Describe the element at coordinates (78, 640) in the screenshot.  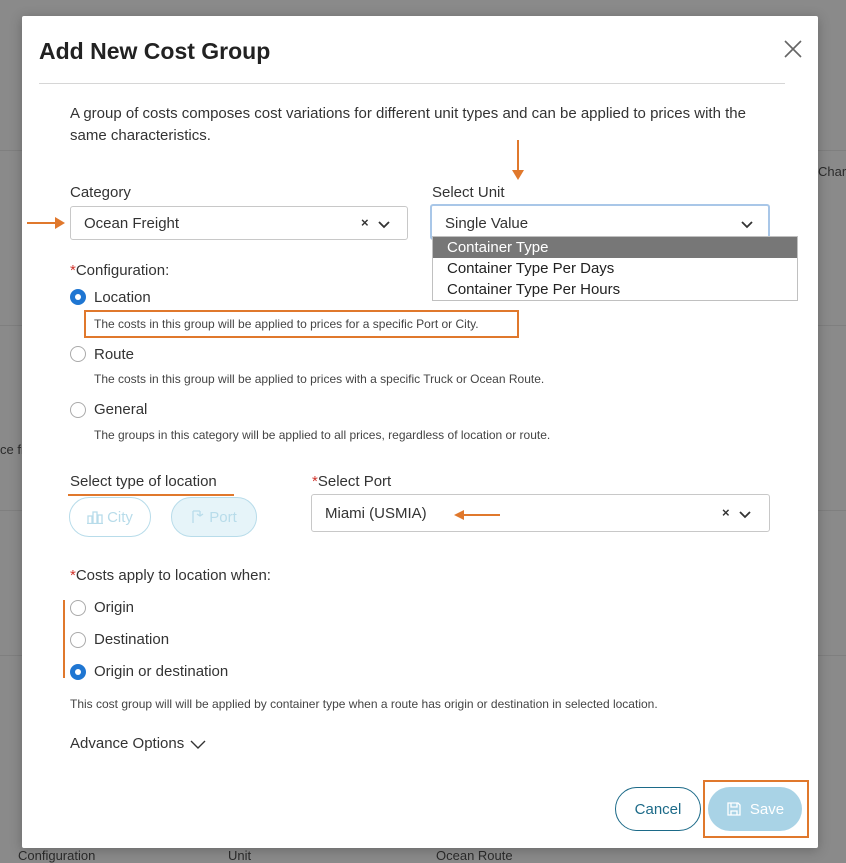
I see `radio-destination` at that location.